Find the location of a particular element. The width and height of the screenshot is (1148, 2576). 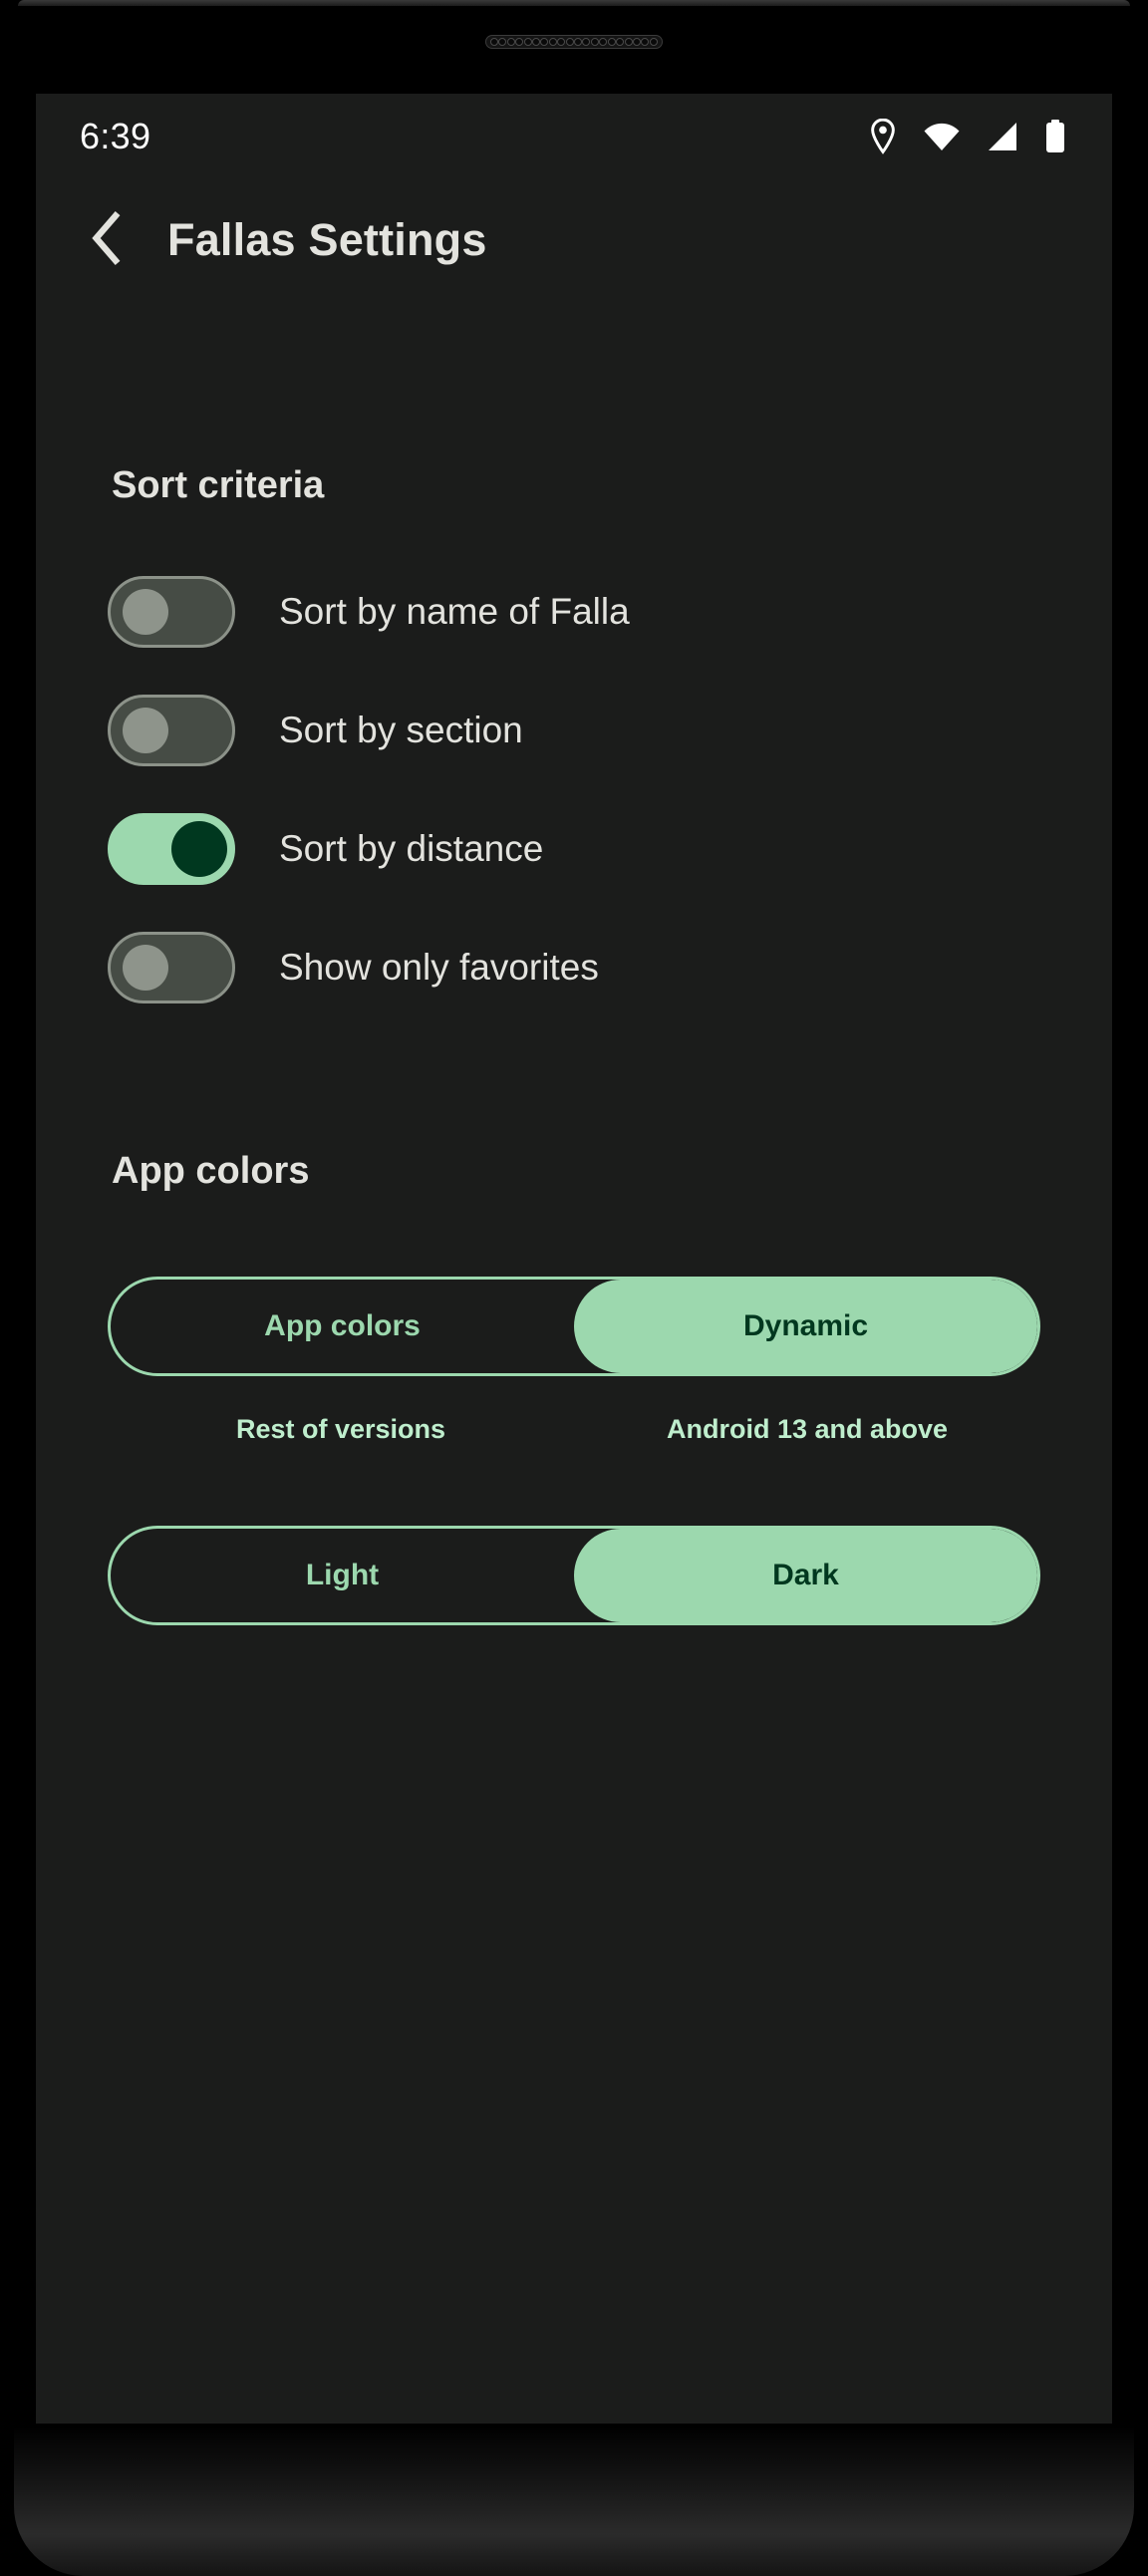

cellular-signal-icon is located at coordinates (1002, 136).